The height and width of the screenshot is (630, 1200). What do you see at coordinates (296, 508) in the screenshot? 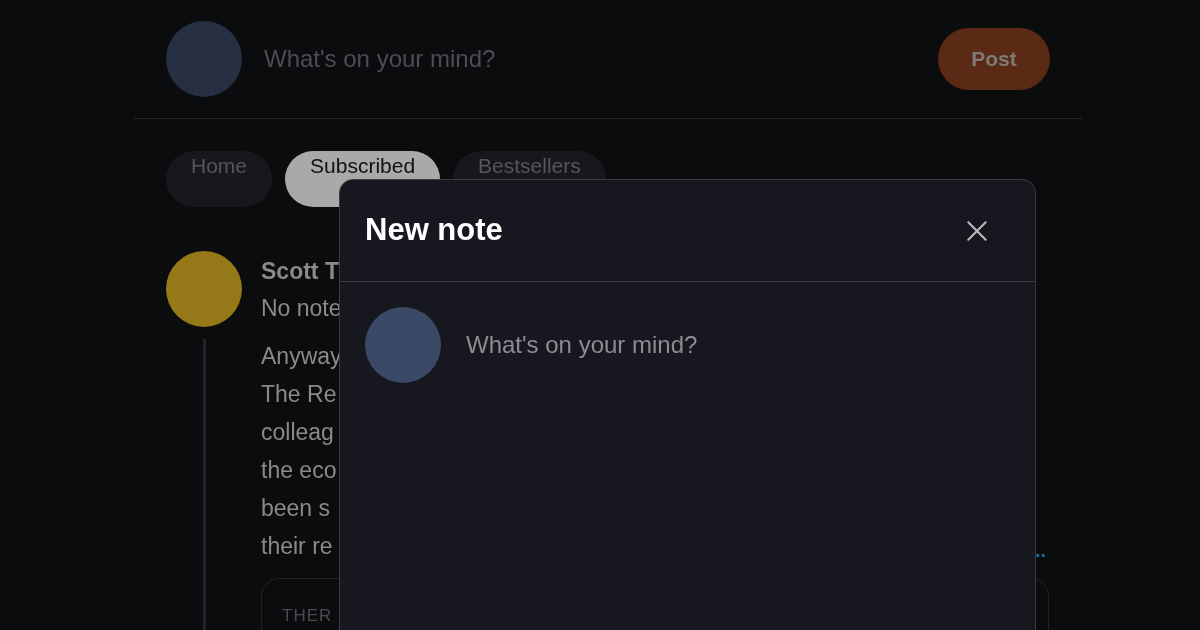
I see `post-text-line: been s` at bounding box center [296, 508].